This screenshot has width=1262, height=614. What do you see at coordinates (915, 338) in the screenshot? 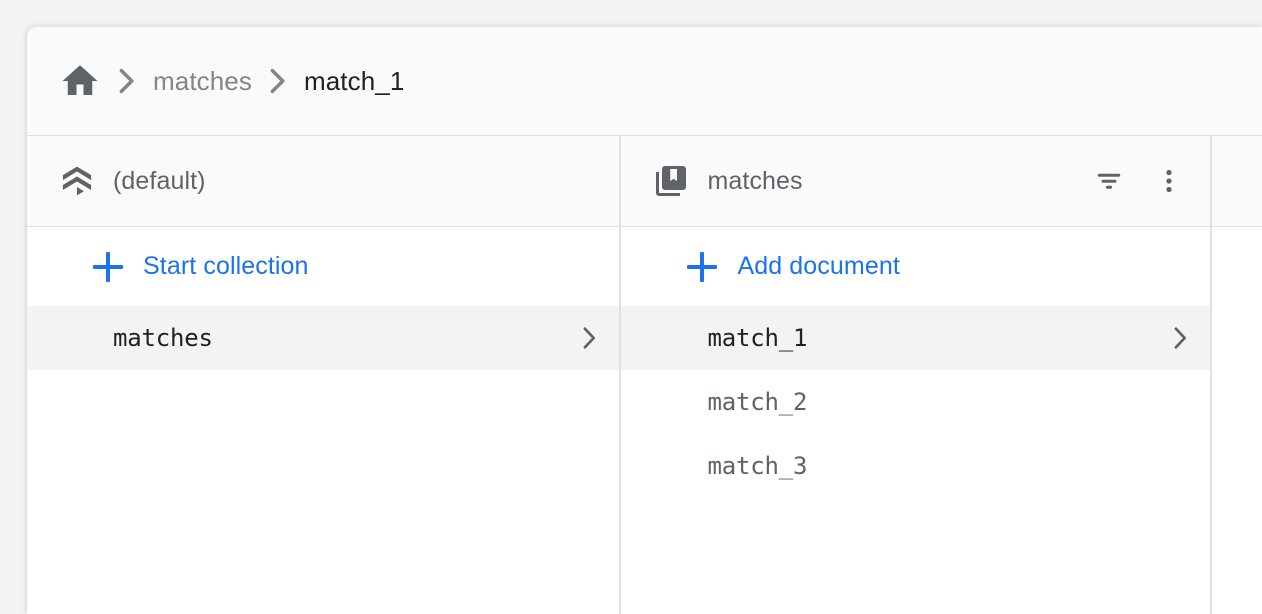
I see `list-item-match-1: match_1` at bounding box center [915, 338].